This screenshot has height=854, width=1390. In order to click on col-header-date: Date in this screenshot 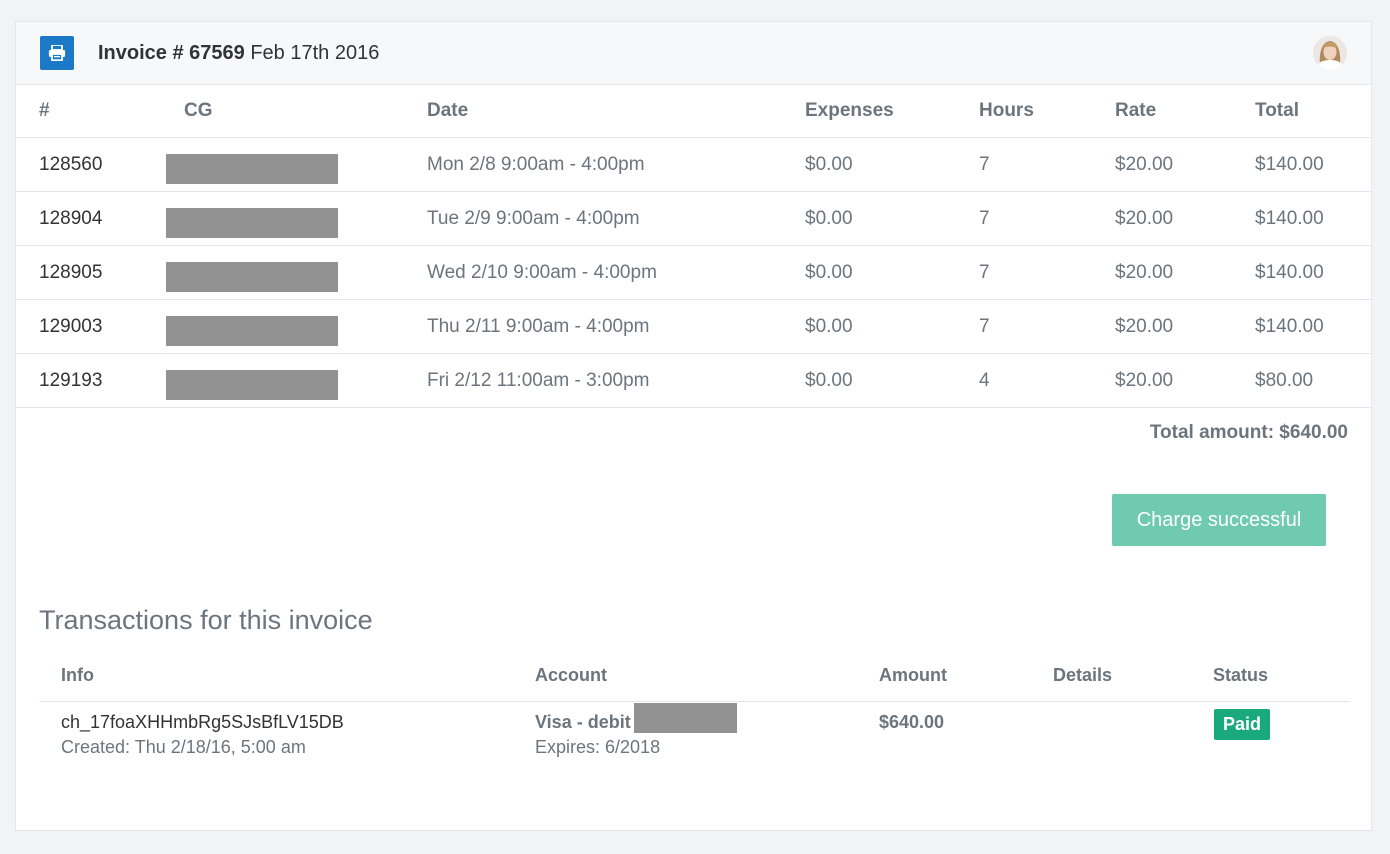, I will do `click(616, 111)`.